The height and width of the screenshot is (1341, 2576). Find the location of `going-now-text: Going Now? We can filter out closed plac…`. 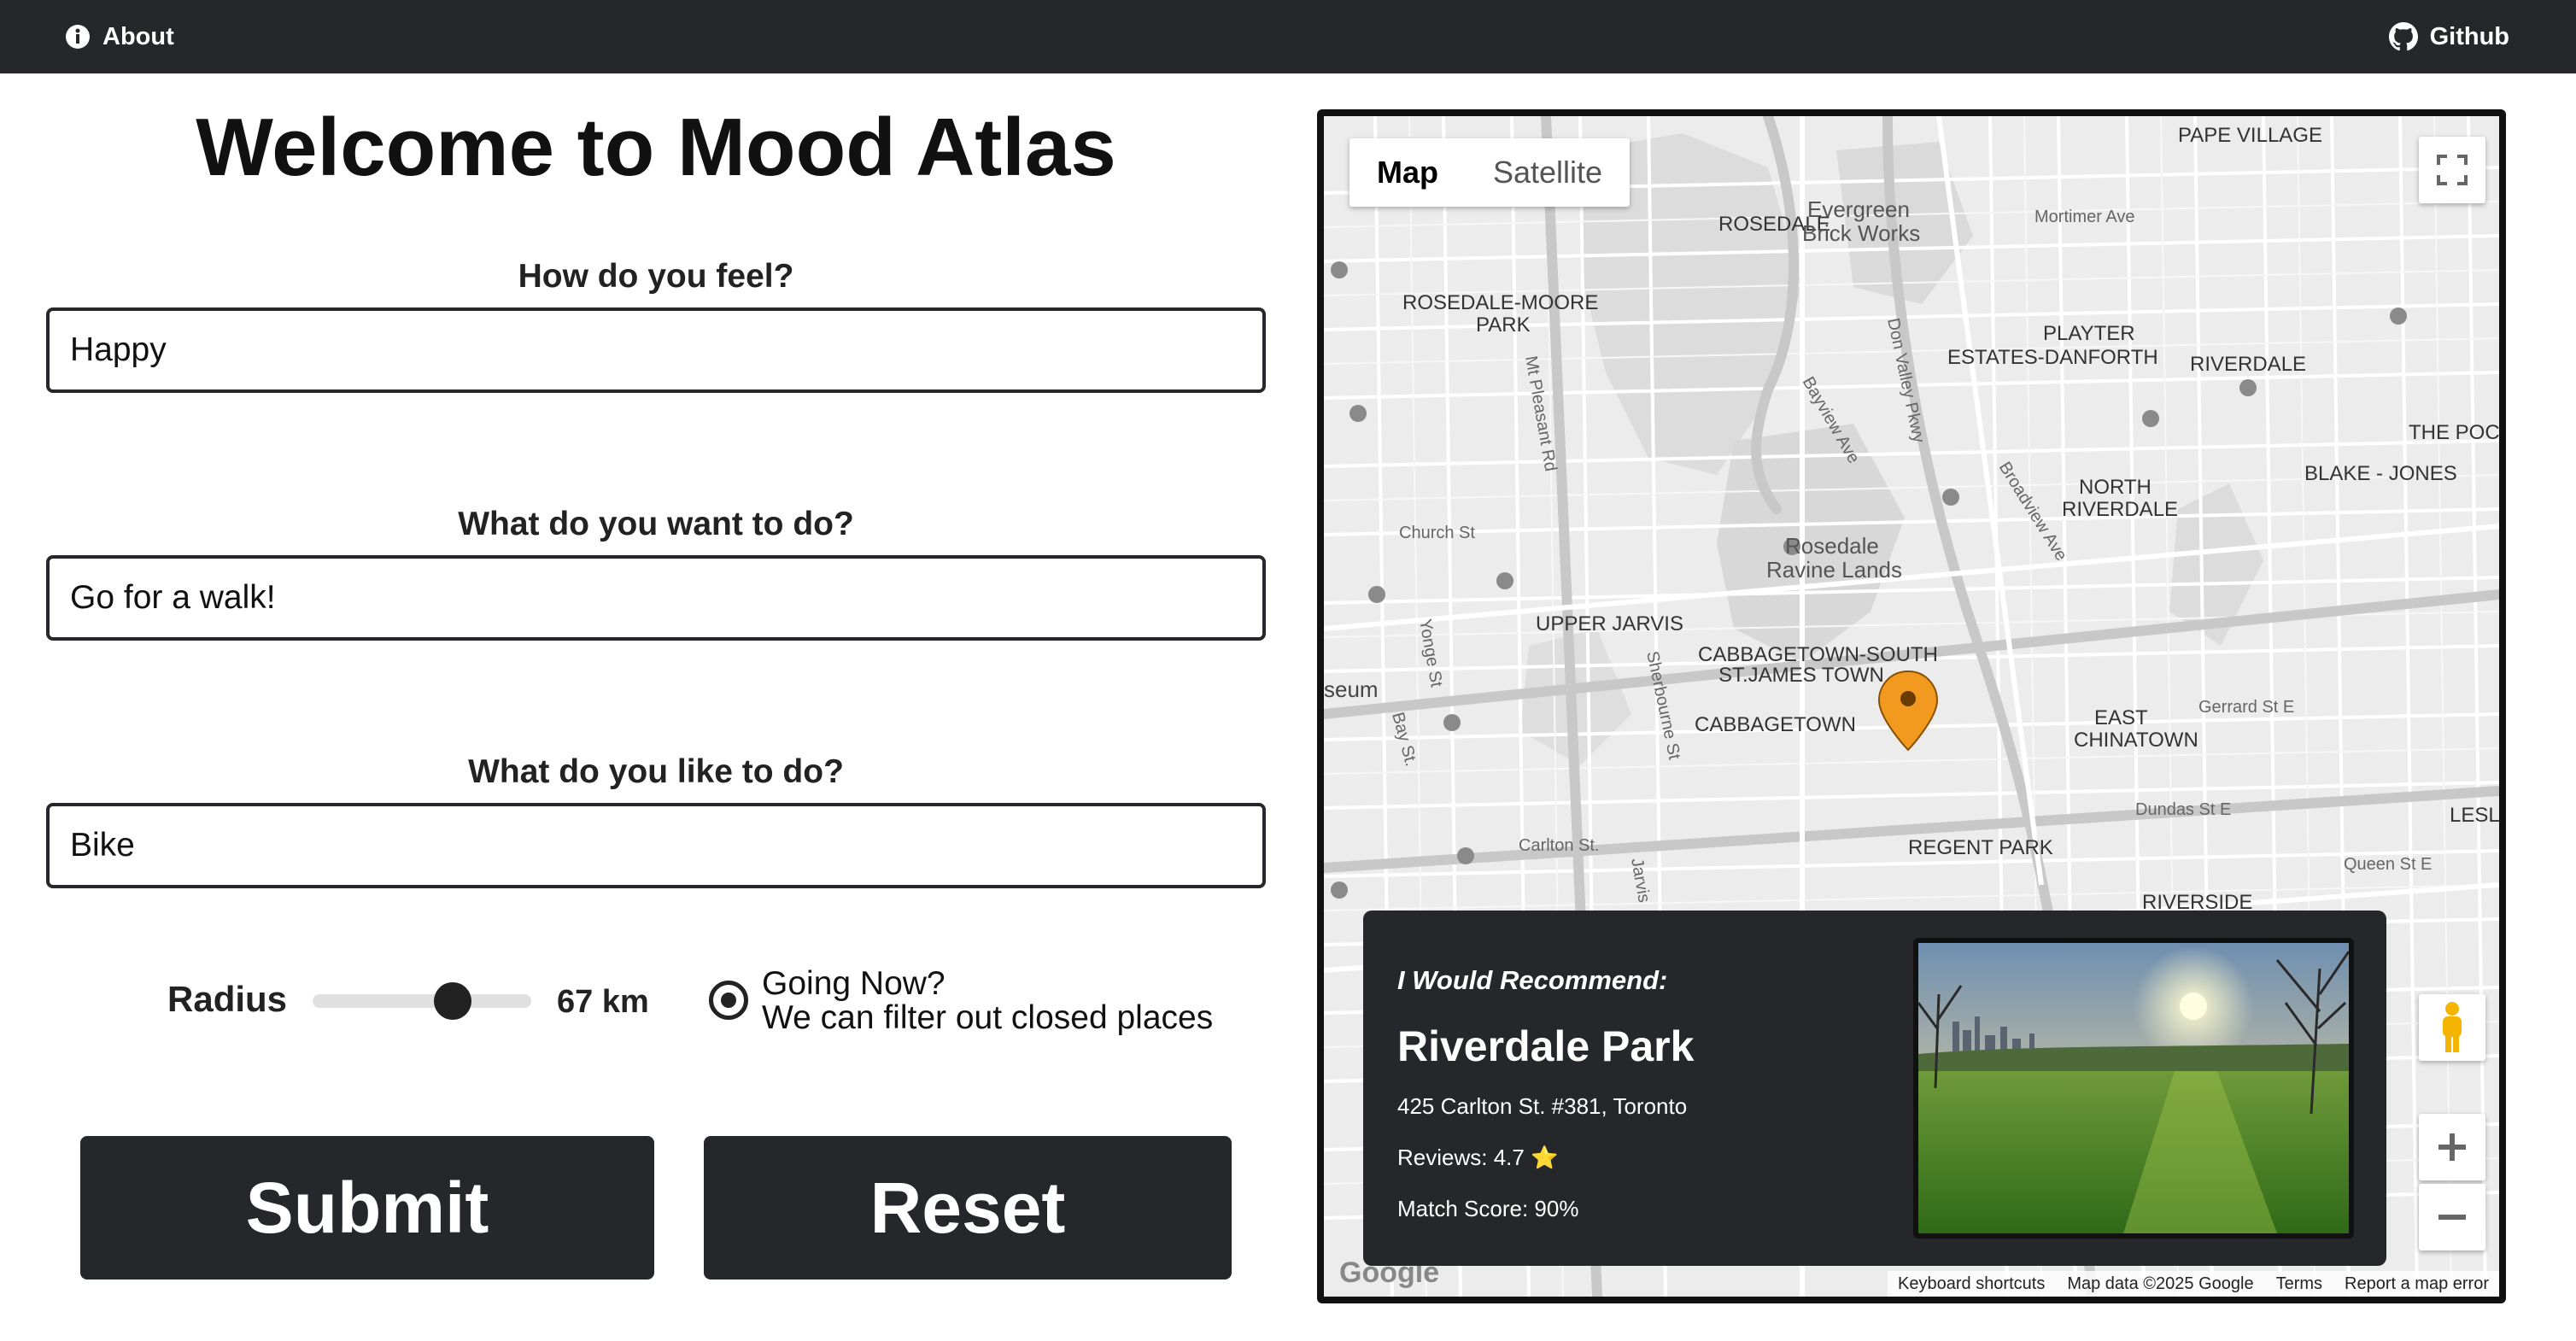

going-now-text: Going Now? We can filter out closed plac… is located at coordinates (987, 1001).